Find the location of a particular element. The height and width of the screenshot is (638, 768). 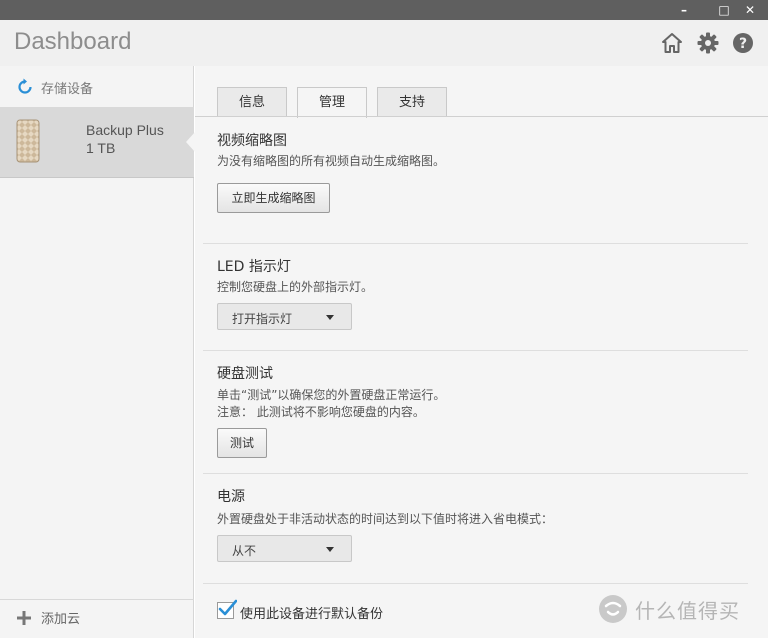

watermark: 什么值得买 is located at coordinates (668, 609).